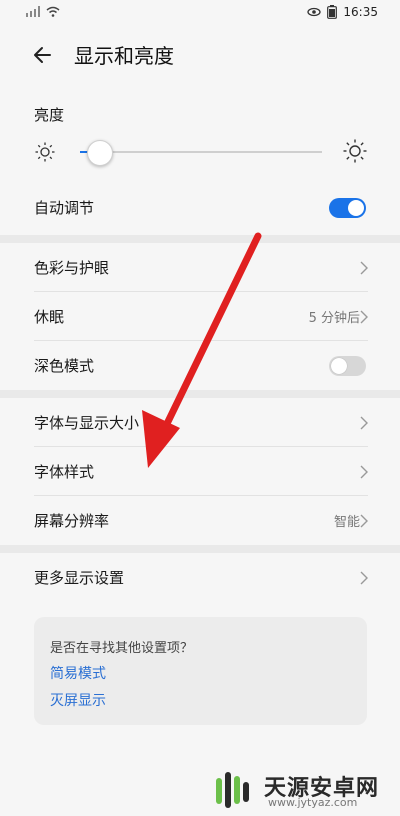 The image size is (400, 816). I want to click on auto-adjust-label: 自动调节, so click(64, 208).